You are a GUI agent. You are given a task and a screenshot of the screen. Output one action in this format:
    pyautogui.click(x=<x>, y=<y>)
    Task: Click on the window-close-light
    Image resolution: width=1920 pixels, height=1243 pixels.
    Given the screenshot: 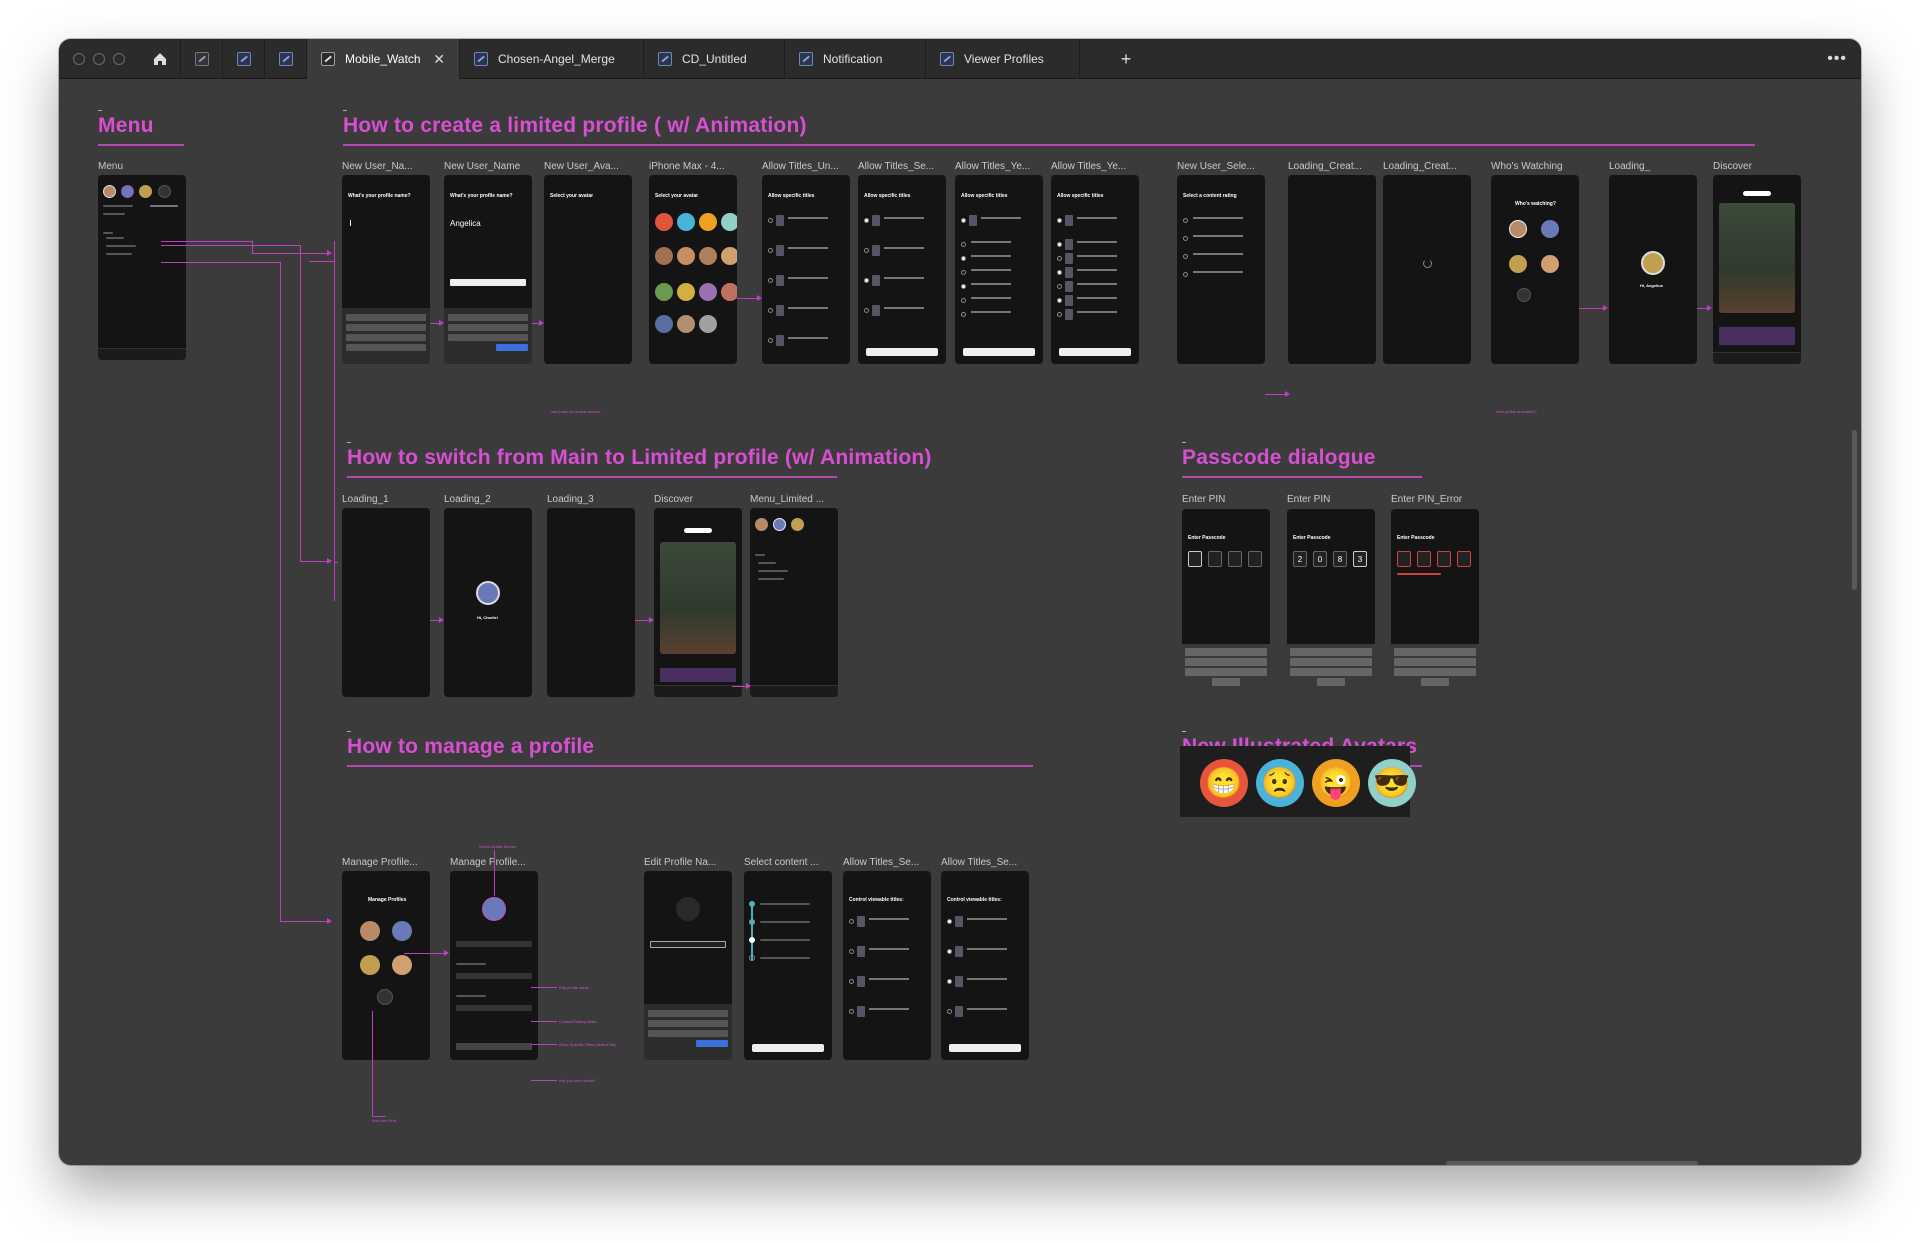 What is the action you would take?
    pyautogui.click(x=79, y=59)
    